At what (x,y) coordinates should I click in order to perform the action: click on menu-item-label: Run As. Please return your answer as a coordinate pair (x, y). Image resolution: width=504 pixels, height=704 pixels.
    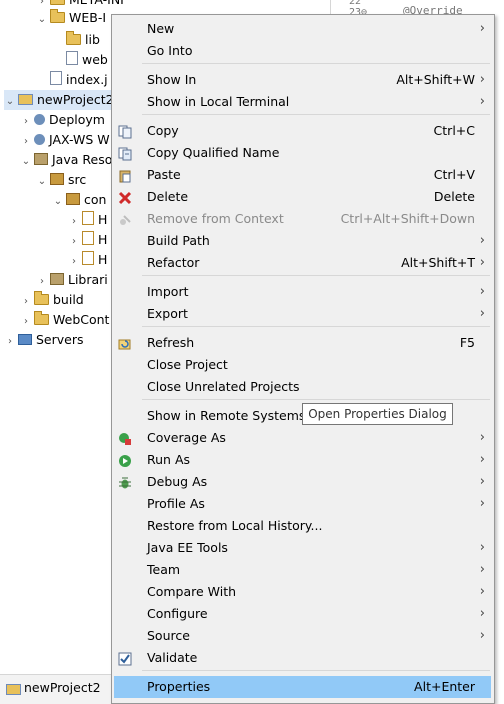
    Looking at the image, I should click on (169, 459).